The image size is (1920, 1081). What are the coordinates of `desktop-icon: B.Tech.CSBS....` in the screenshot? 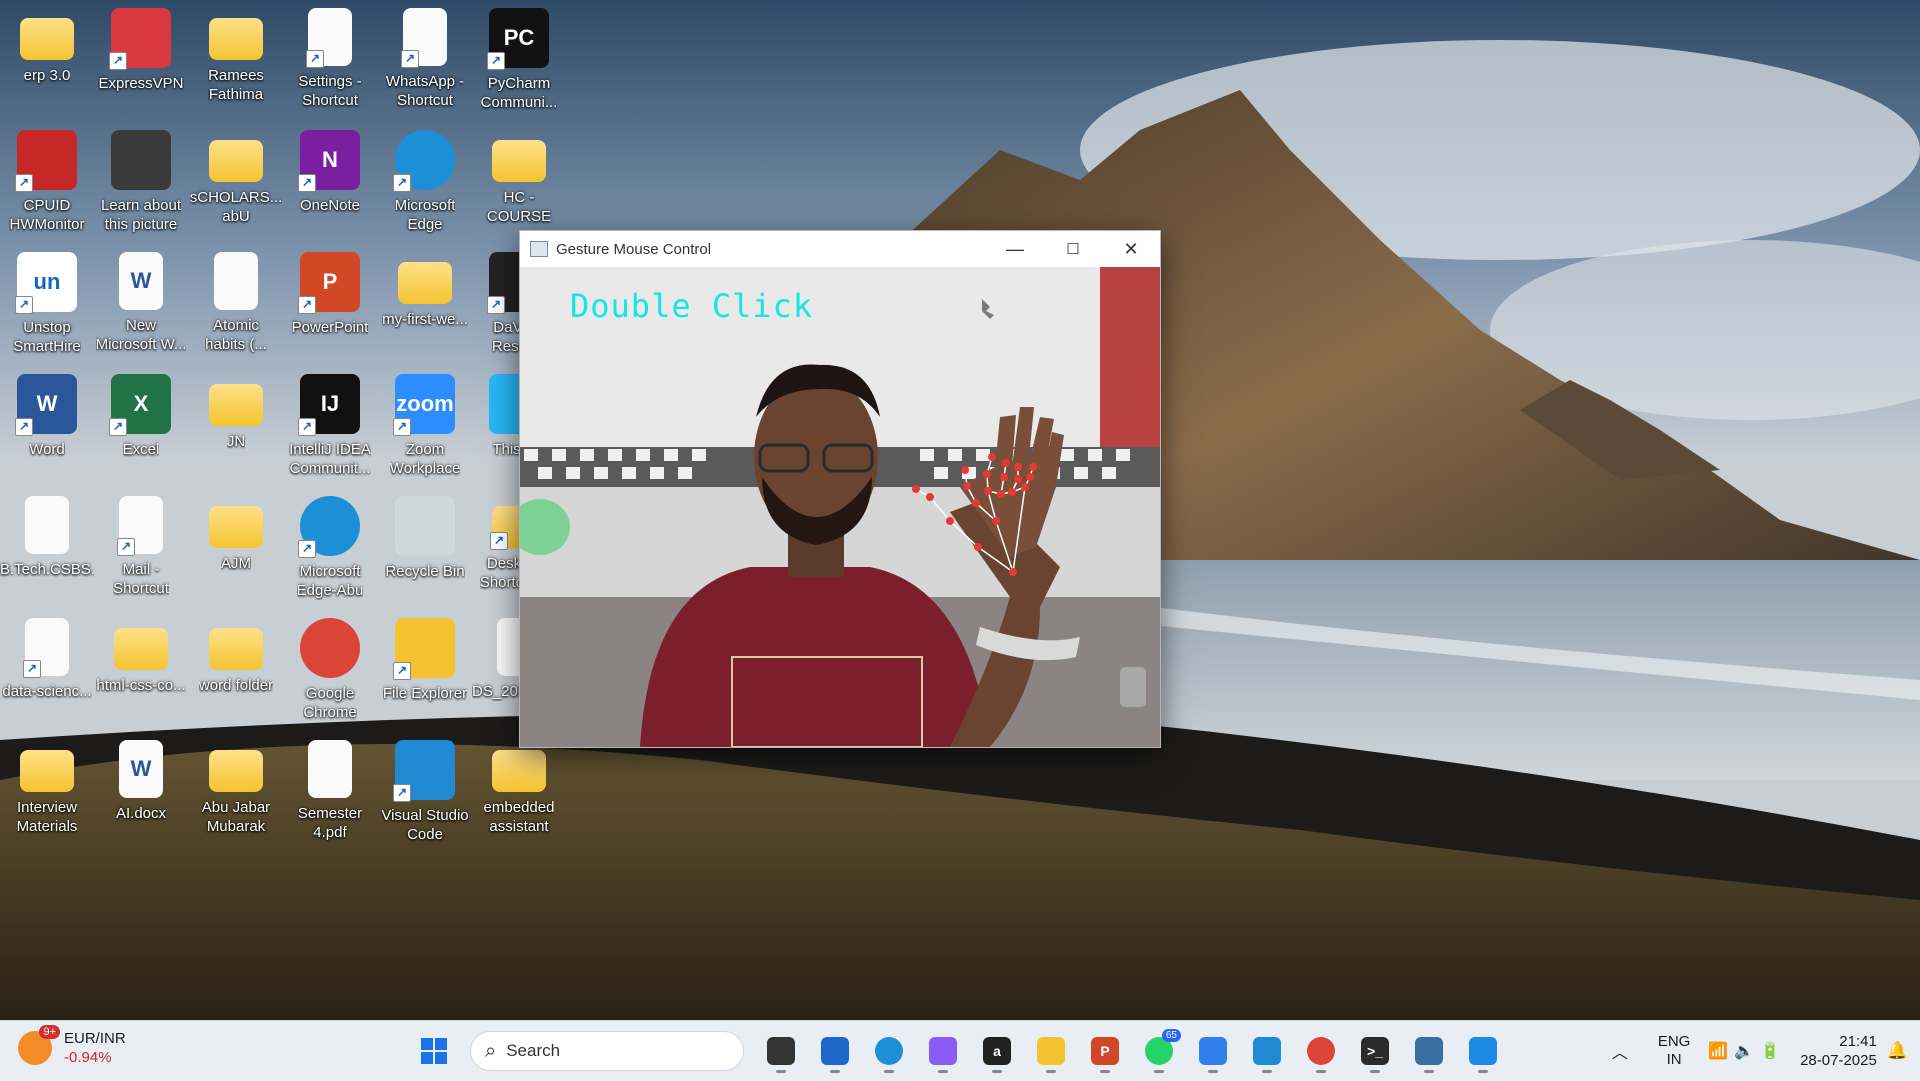 It's located at (47, 547).